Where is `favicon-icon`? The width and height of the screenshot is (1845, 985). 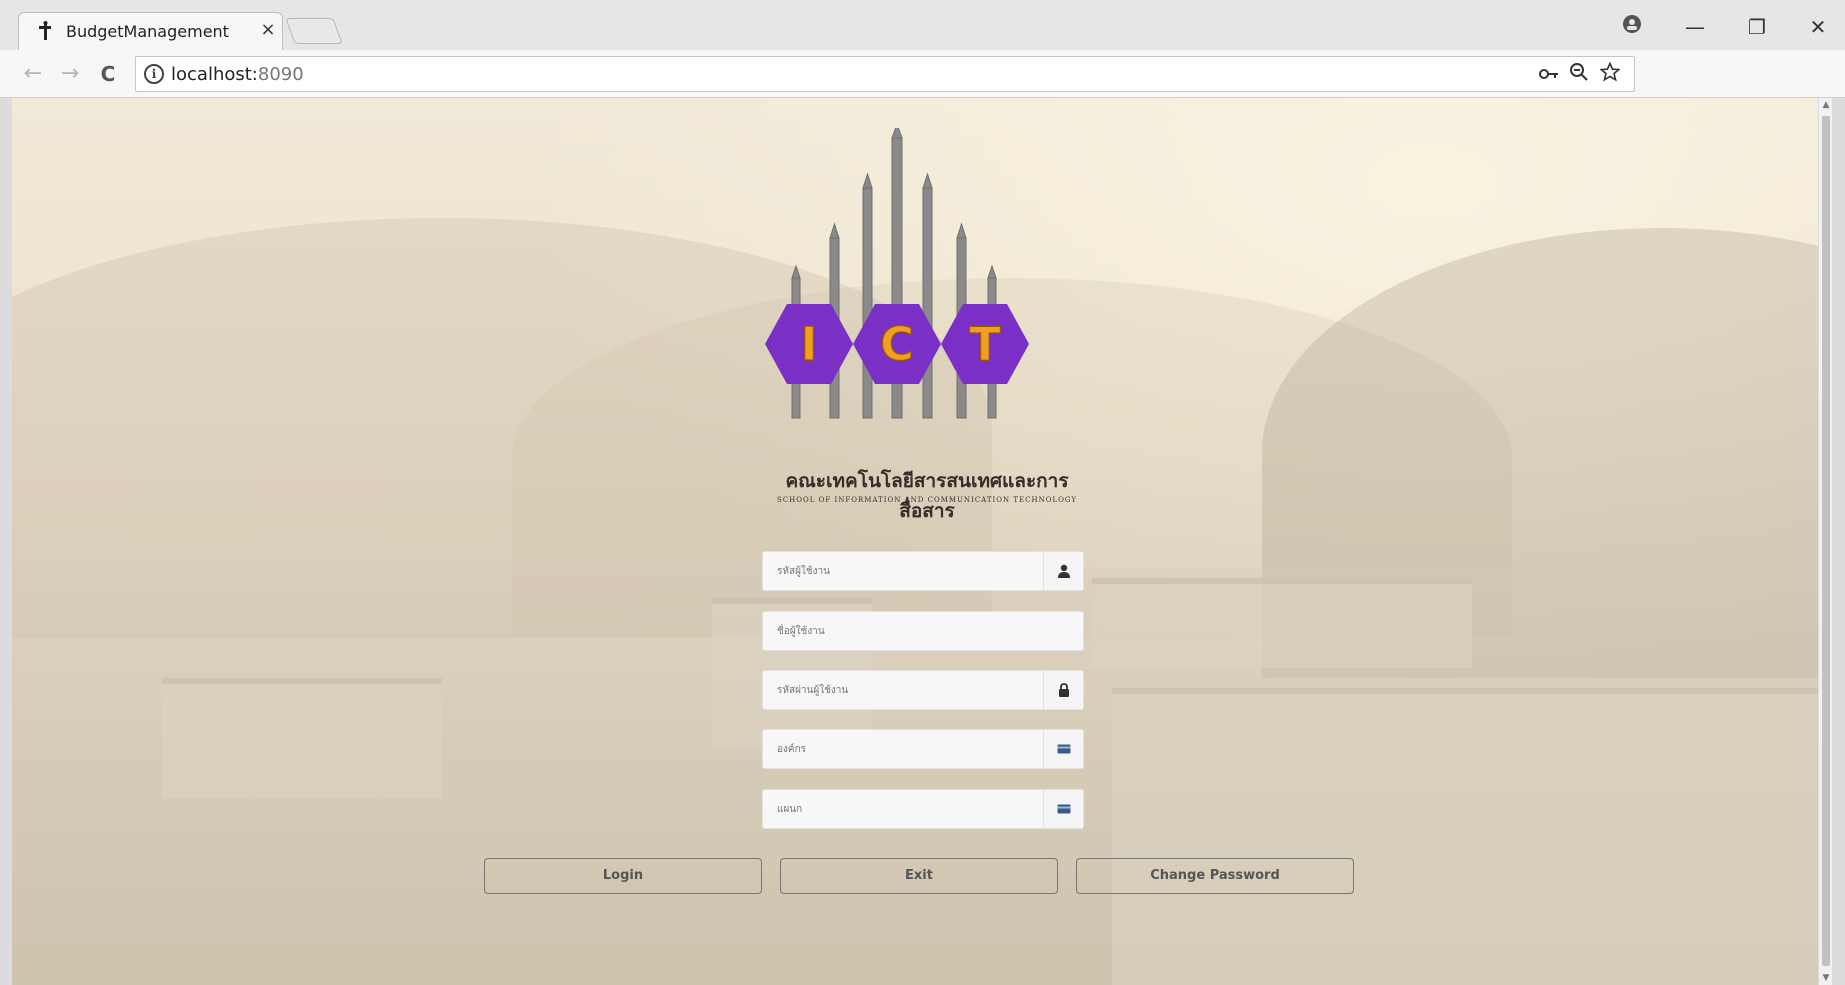 favicon-icon is located at coordinates (46, 31).